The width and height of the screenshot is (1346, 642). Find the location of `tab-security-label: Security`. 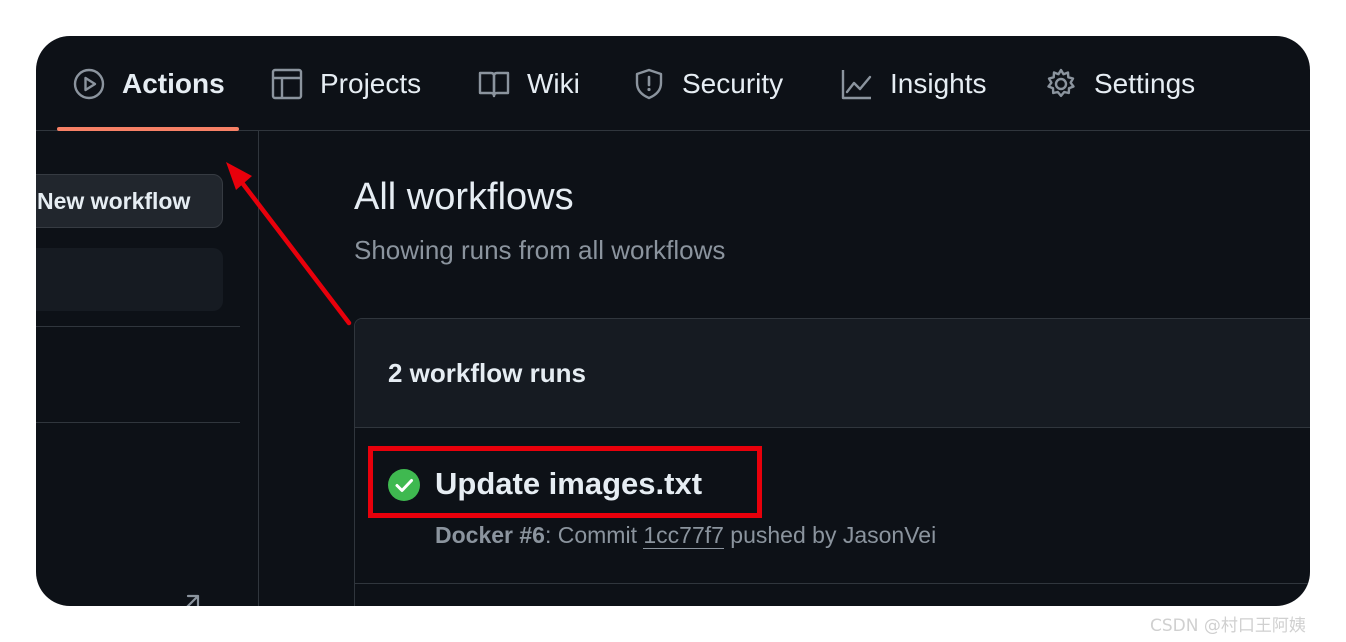

tab-security-label: Security is located at coordinates (733, 83).